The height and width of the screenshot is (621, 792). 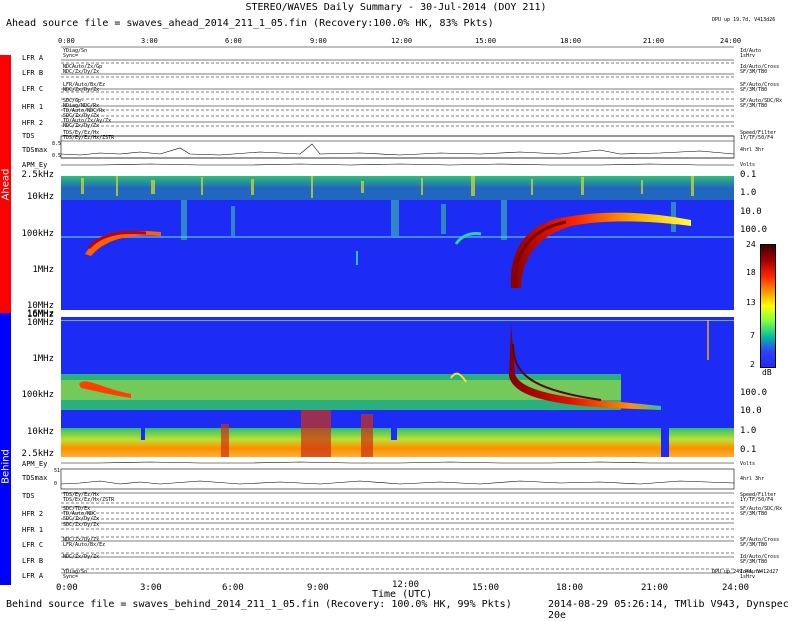 I want to click on ahead-freq-label: 1MHz, so click(x=43, y=270).